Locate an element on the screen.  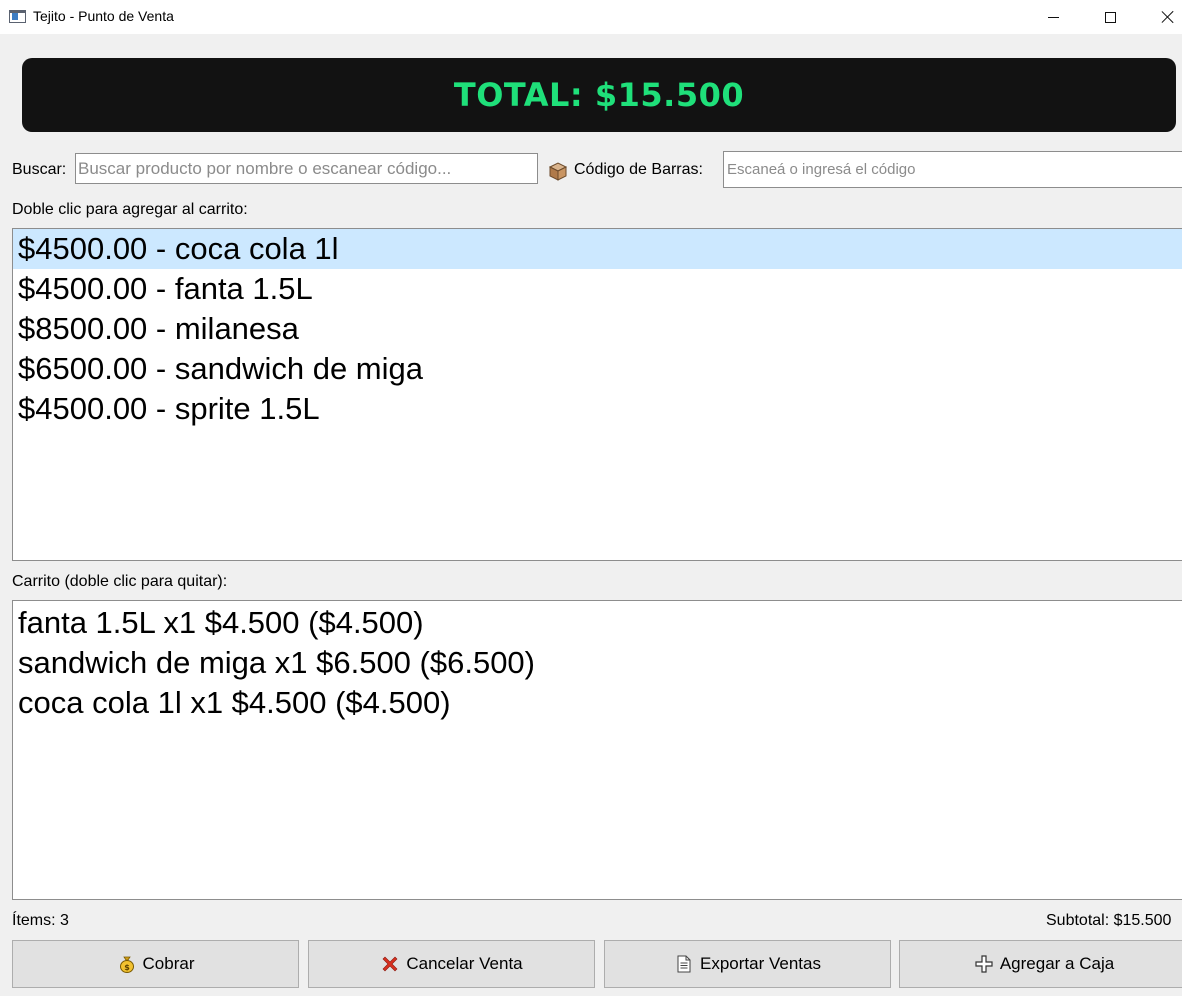
cancel-sale-button: Cancelar Venta is located at coordinates (451, 964).